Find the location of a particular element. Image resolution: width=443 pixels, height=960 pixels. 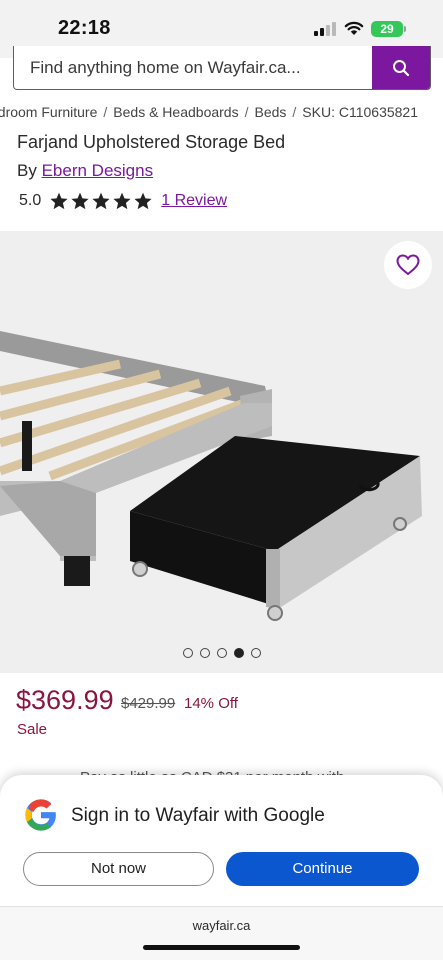

rating-value: 5.0 is located at coordinates (30, 200).